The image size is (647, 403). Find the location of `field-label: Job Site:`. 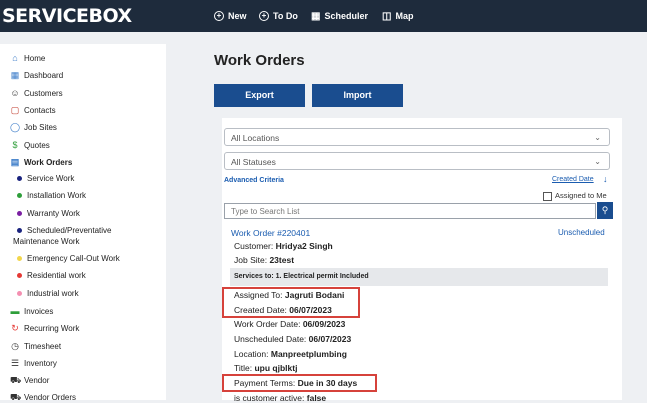

field-label: Job Site: is located at coordinates (251, 260).